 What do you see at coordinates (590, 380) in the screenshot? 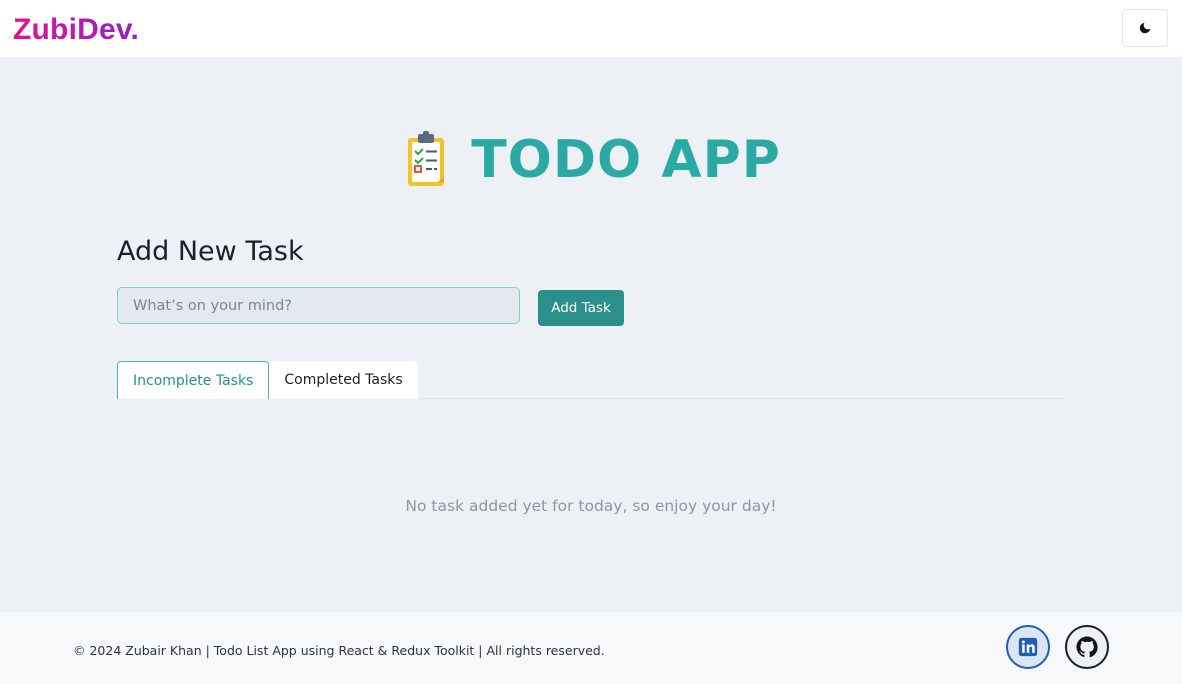
I see `task-tabs: Incomplete Tasks Completed Tasks` at bounding box center [590, 380].